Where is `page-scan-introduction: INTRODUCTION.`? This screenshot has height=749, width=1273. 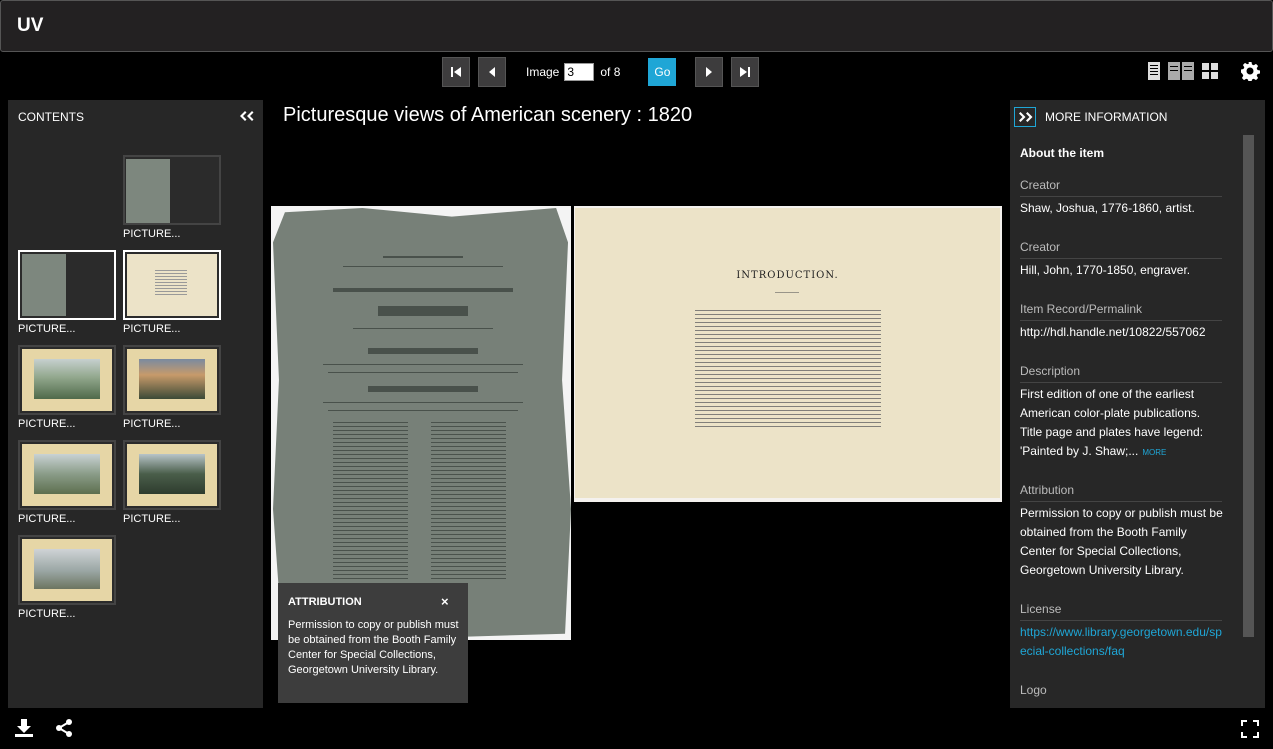
page-scan-introduction: INTRODUCTION. is located at coordinates (787, 353).